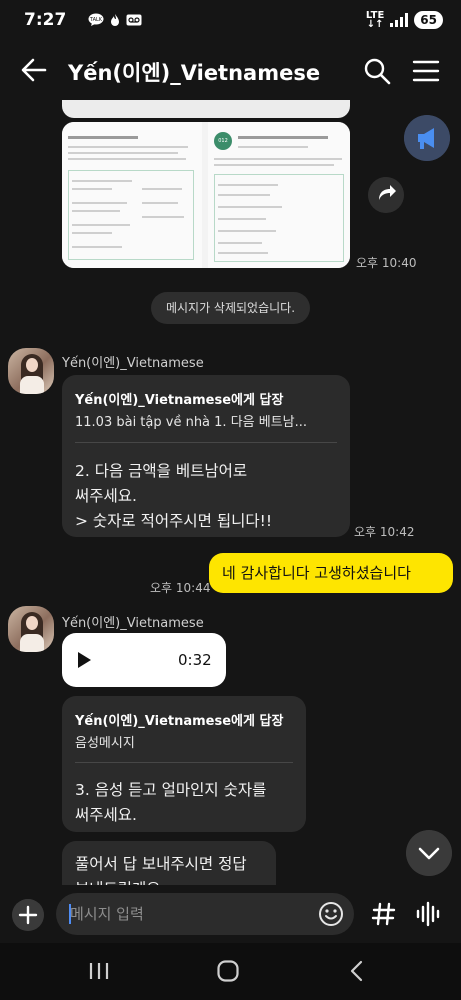  I want to click on textbook-left-page, so click(132, 195).